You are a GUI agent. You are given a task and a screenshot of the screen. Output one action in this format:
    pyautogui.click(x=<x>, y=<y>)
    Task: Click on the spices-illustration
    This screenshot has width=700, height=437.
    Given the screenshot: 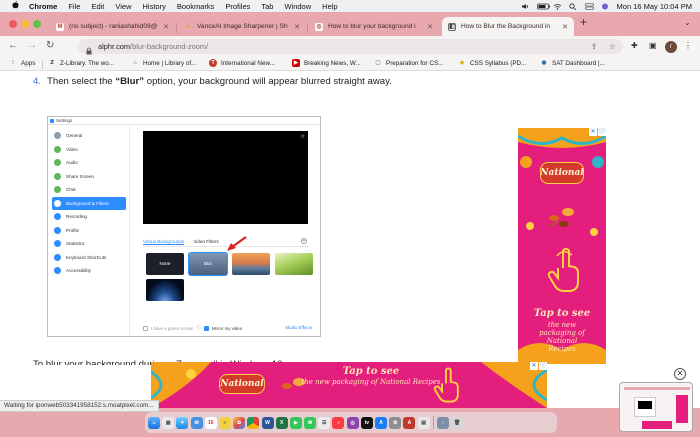 What is the action you would take?
    pyautogui.click(x=561, y=217)
    